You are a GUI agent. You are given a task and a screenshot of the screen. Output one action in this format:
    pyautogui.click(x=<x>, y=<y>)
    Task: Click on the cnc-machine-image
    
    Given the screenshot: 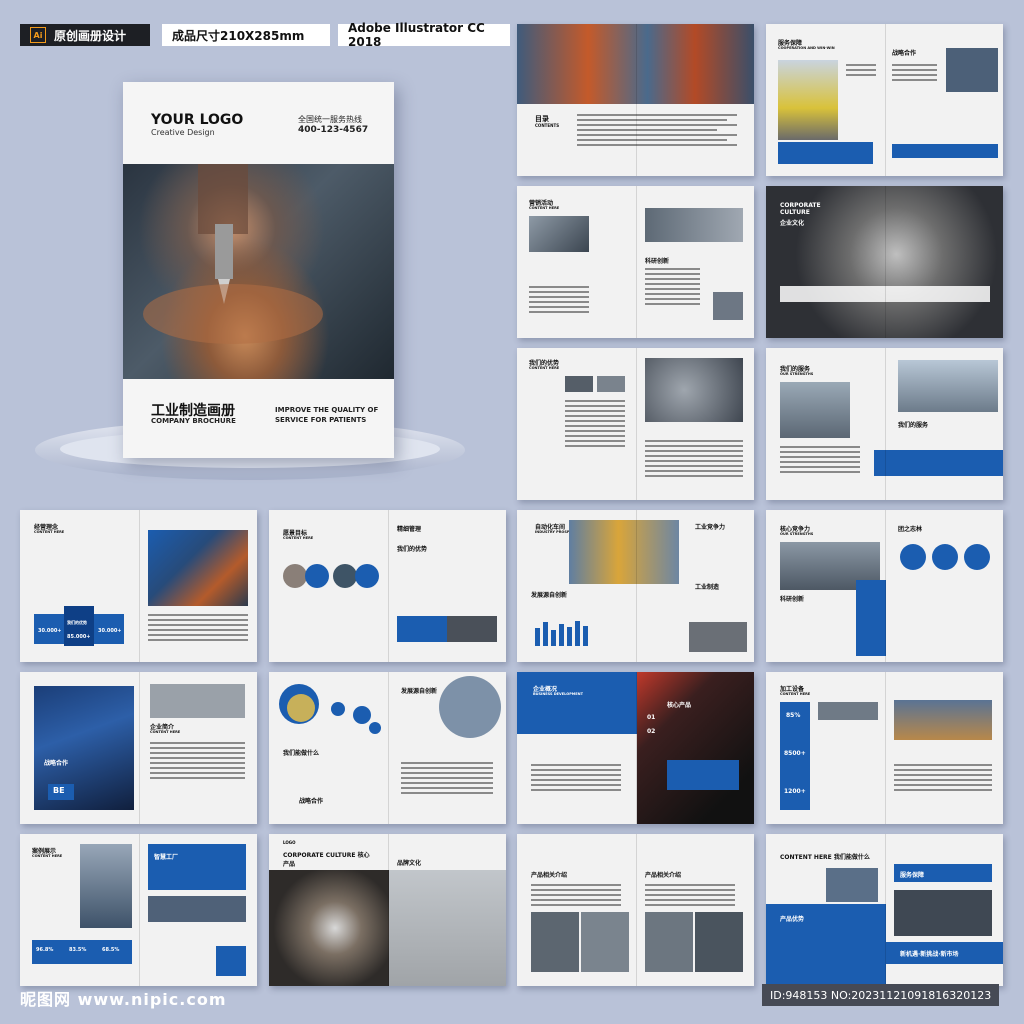 What is the action you would take?
    pyautogui.click(x=233, y=254)
    